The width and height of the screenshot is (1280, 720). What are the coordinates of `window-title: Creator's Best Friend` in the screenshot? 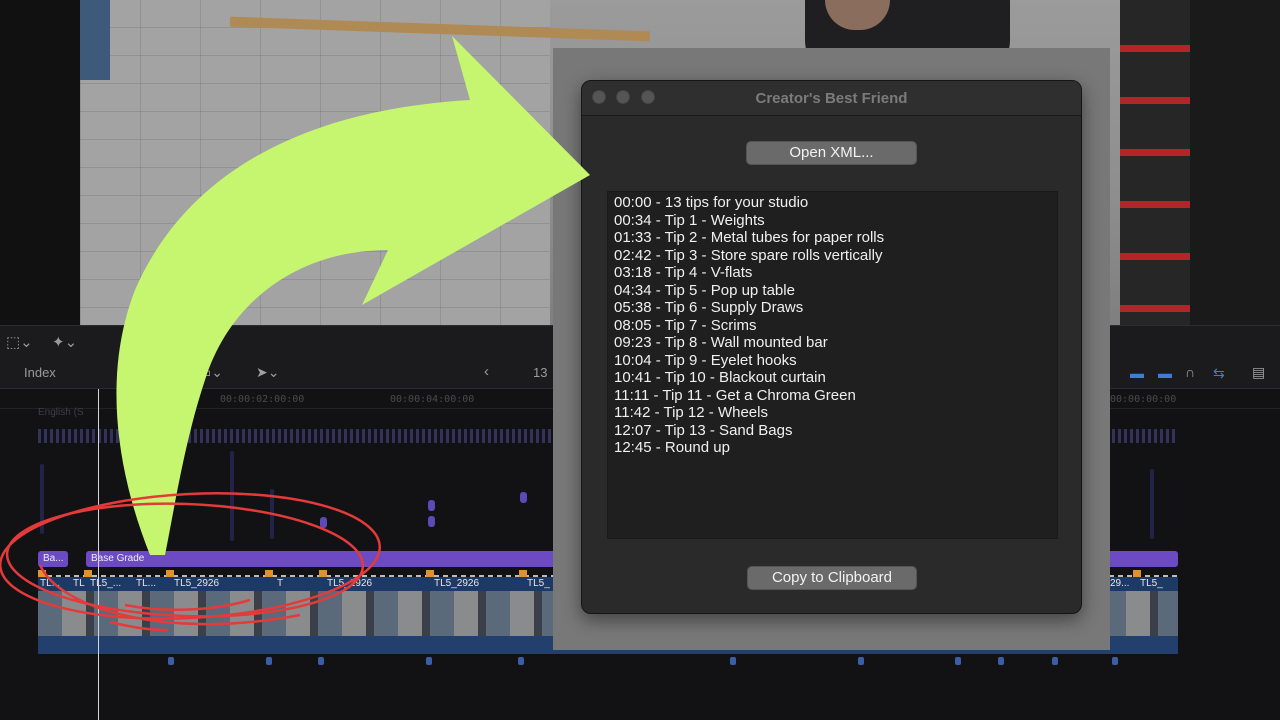 It's located at (831, 98).